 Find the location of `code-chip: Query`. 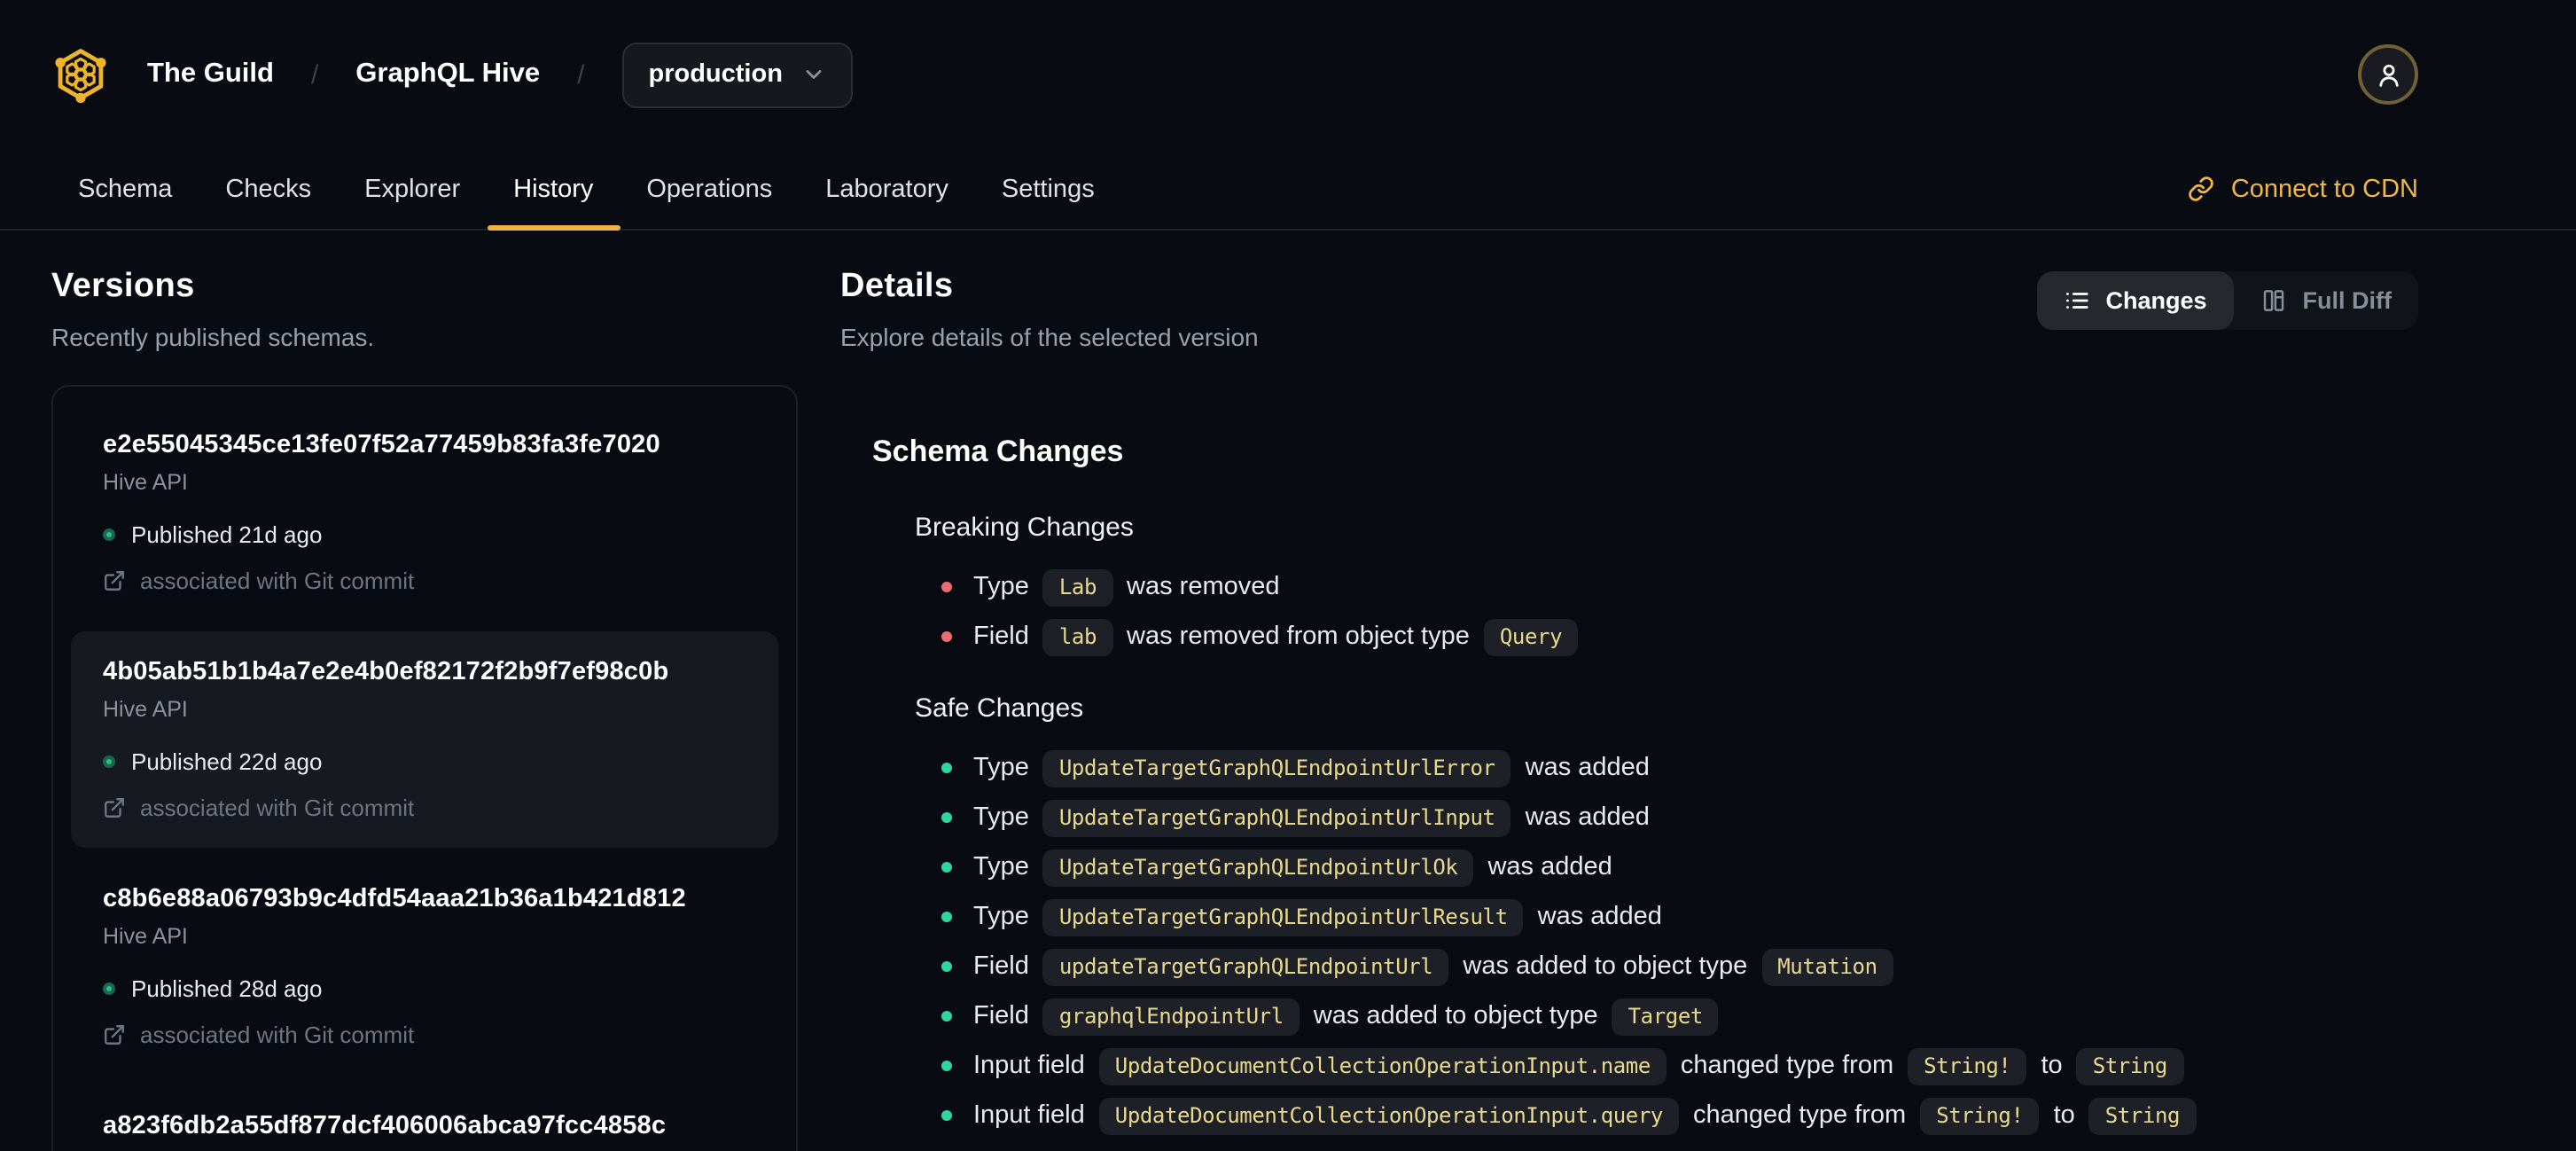

code-chip: Query is located at coordinates (1531, 636).